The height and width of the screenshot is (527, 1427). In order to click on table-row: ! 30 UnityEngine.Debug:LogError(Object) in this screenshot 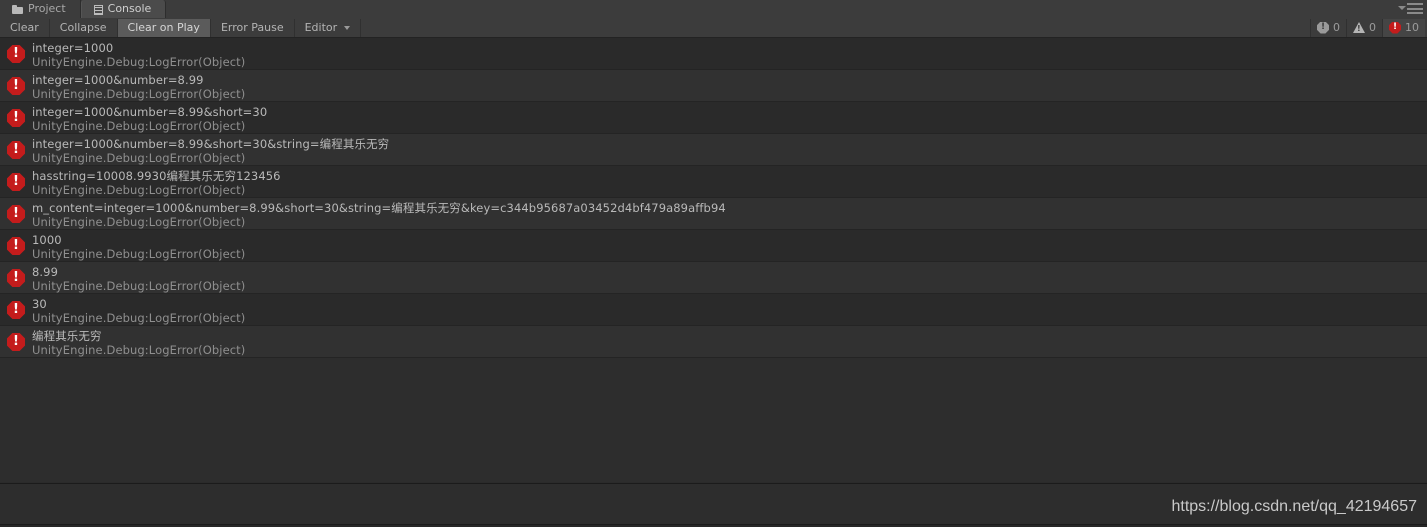, I will do `click(713, 310)`.